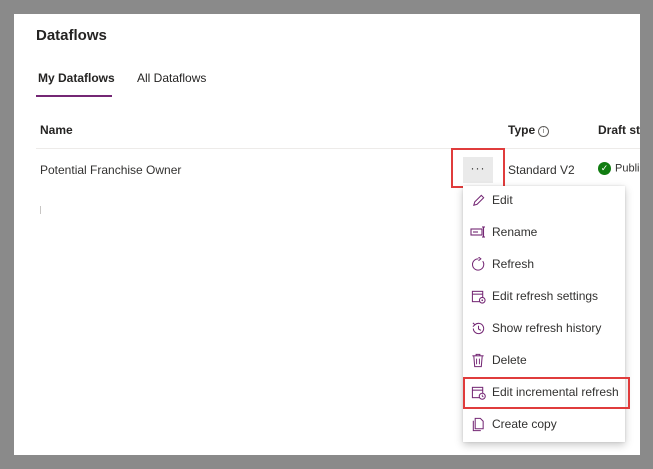  I want to click on pencil-icon, so click(478, 200).